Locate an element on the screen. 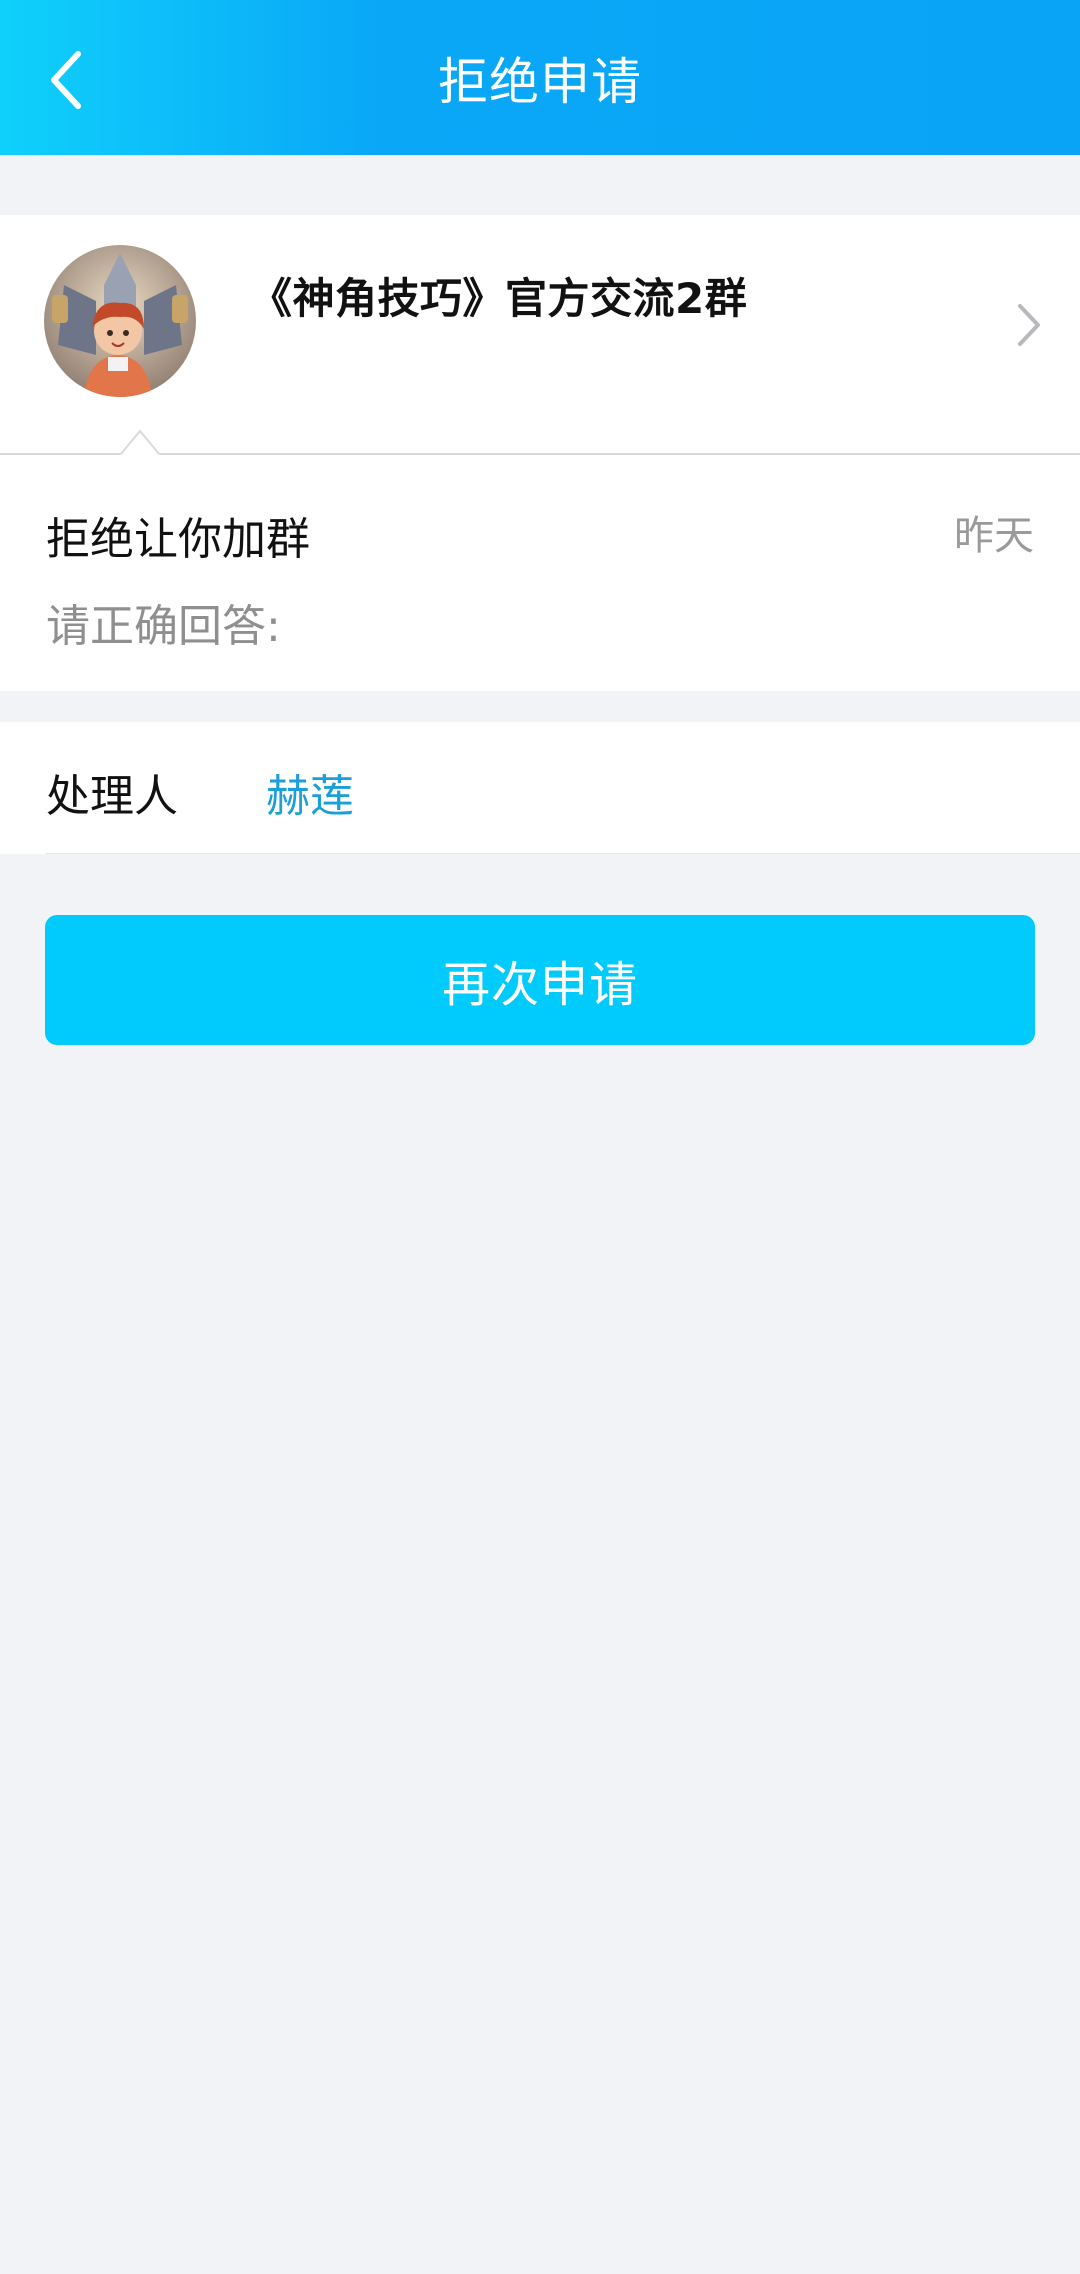 The image size is (1080, 2274). rejection-message: 拒绝让你加群 昨天 请正确回答: is located at coordinates (540, 573).